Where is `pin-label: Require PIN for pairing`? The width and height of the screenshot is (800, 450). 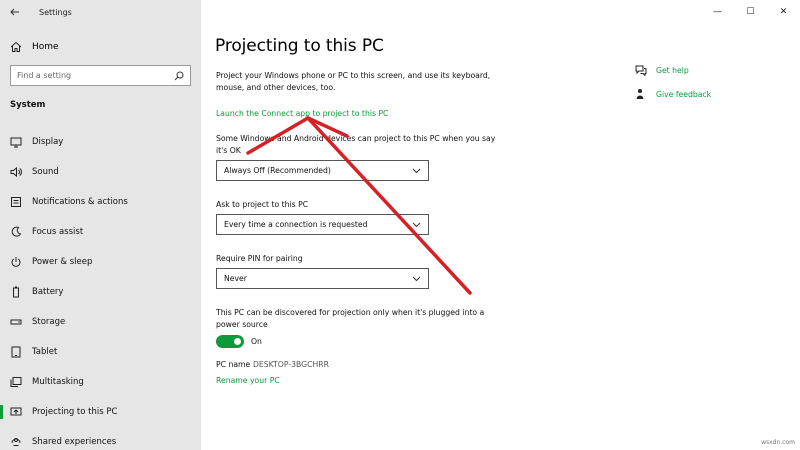 pin-label: Require PIN for pairing is located at coordinates (259, 258).